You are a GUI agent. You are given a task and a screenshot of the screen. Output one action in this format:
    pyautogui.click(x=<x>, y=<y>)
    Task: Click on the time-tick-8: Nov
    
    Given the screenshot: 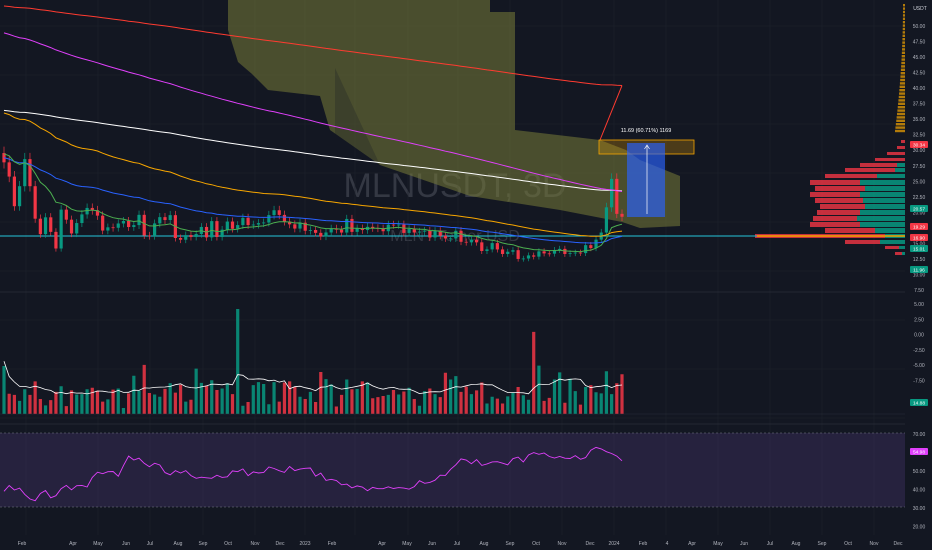 What is the action you would take?
    pyautogui.click(x=255, y=544)
    